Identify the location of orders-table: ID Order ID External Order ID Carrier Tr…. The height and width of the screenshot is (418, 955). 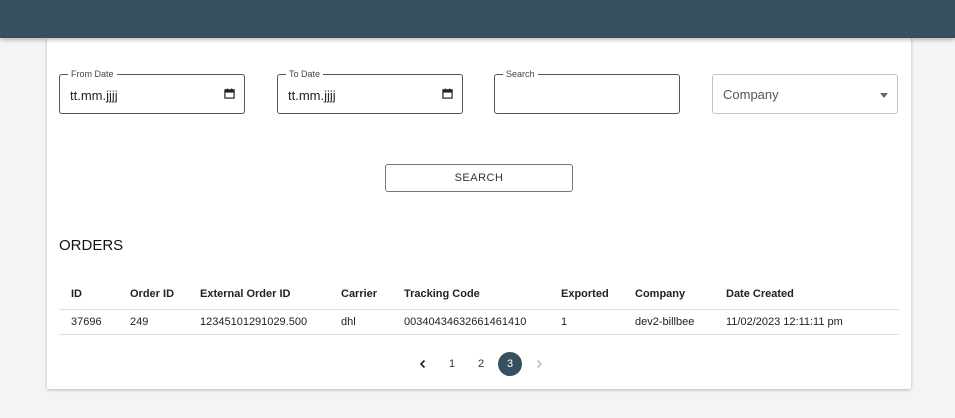
(479, 306).